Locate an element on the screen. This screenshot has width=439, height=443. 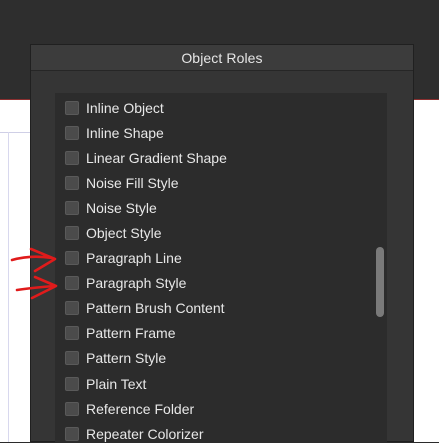
list-item: Plain Text is located at coordinates (214, 383).